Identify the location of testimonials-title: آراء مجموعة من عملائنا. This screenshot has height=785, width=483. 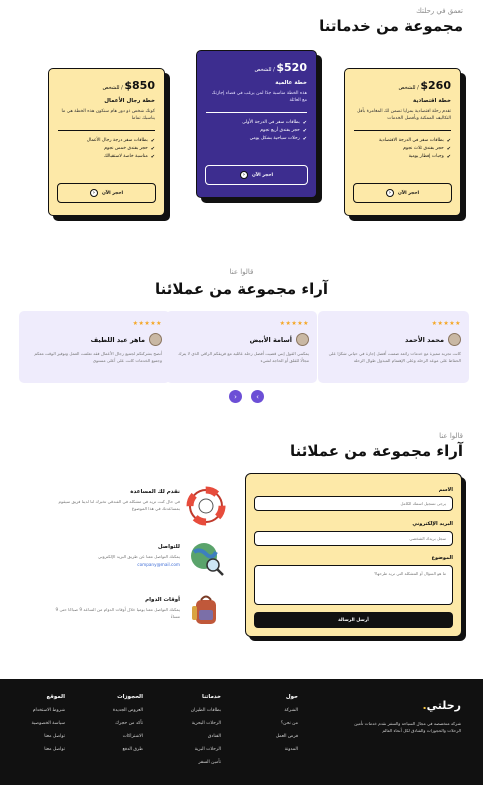
(241, 289).